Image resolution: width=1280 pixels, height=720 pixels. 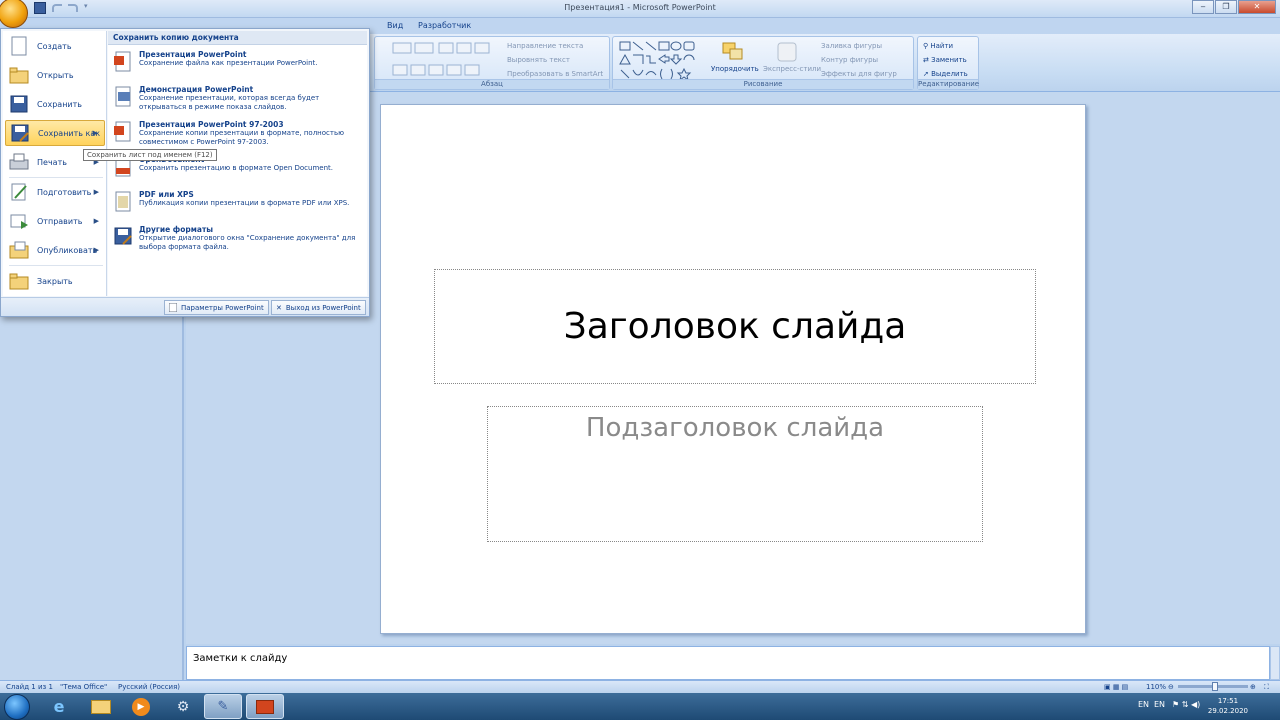 I want to click on select-cursor-icon: ➚, so click(x=927, y=74).